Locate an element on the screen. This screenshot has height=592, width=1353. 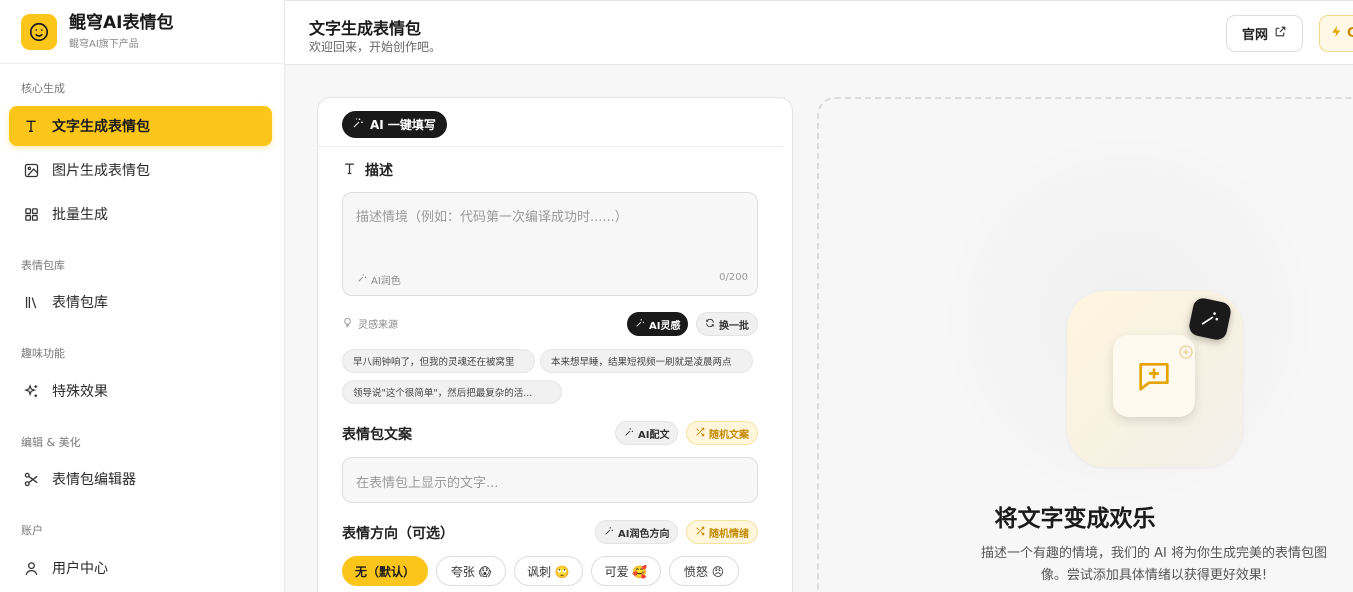
suggestion-chip: 早八闹钟响了，但我的灵魂还在被窝里 is located at coordinates (438, 361).